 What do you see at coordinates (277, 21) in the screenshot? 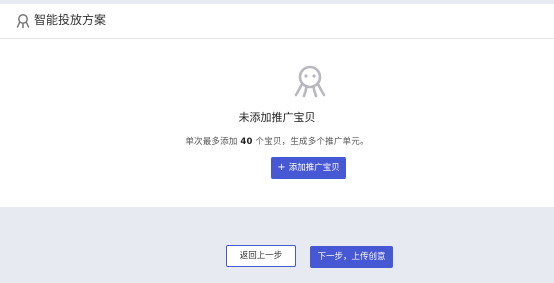
I see `card-header: 智能投放方案` at bounding box center [277, 21].